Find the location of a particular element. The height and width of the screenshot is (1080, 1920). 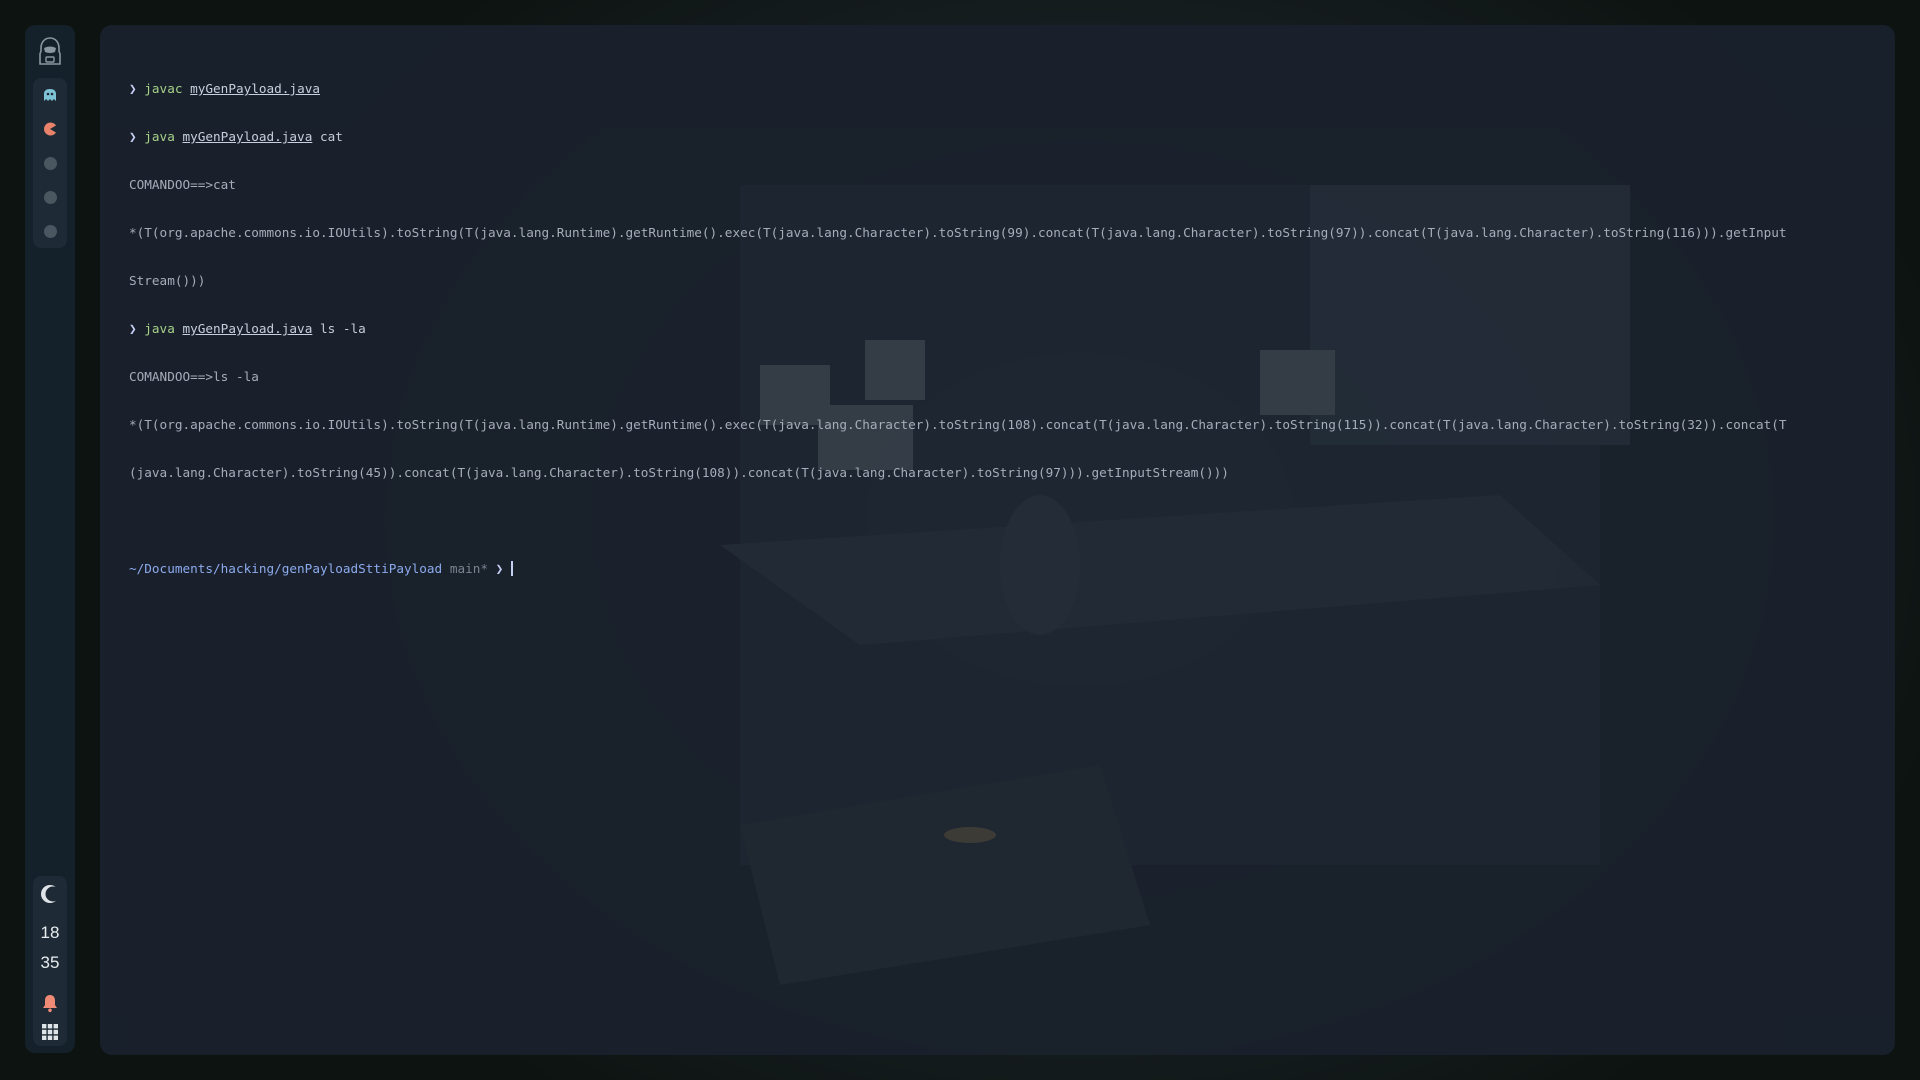

pacman-icon is located at coordinates (50, 129).